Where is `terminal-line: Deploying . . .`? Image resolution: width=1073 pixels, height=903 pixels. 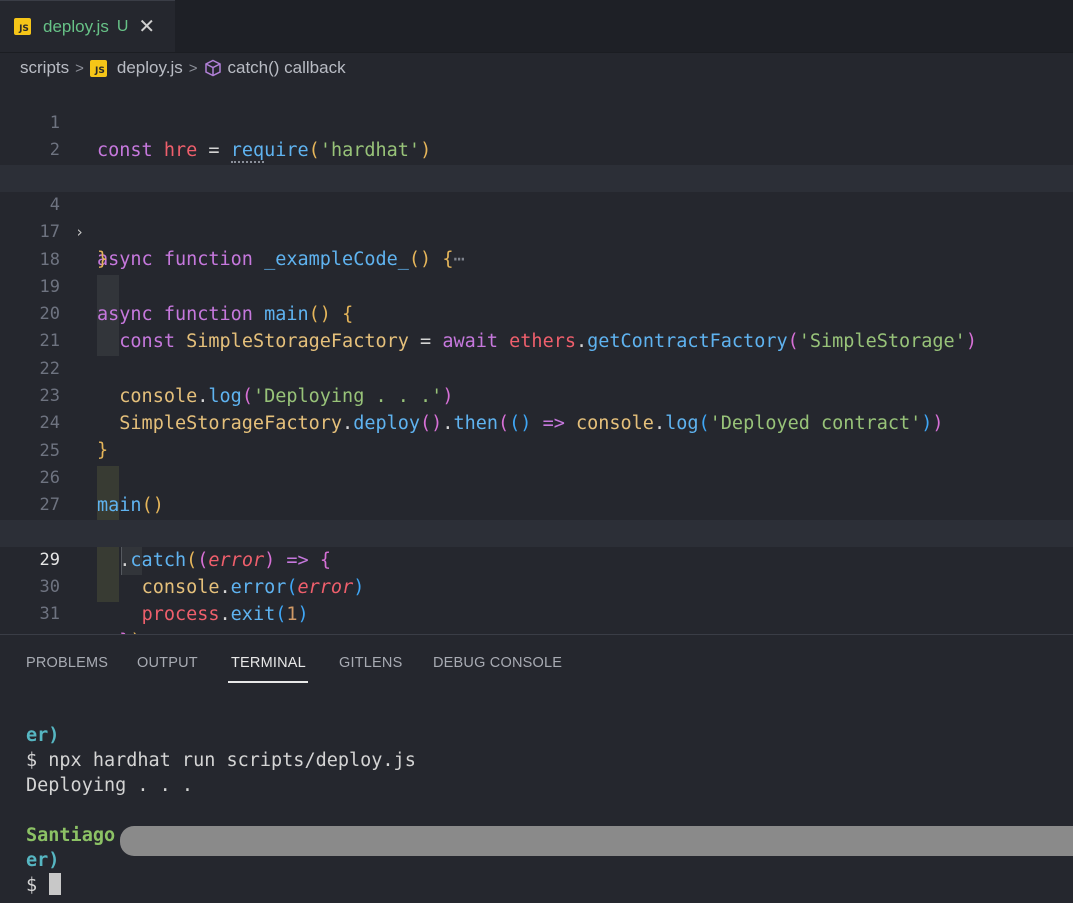 terminal-line: Deploying . . . is located at coordinates (110, 785).